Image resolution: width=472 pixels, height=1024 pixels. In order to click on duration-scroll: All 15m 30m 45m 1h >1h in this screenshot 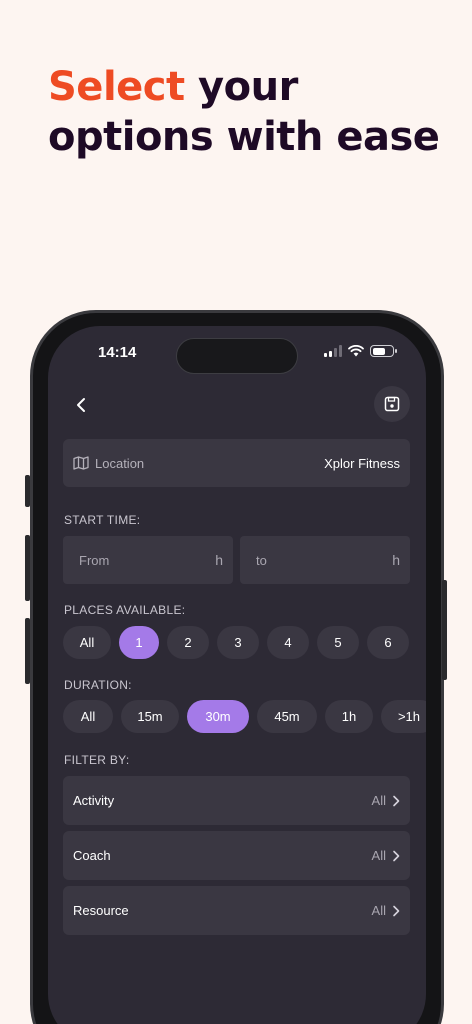, I will do `click(237, 717)`.